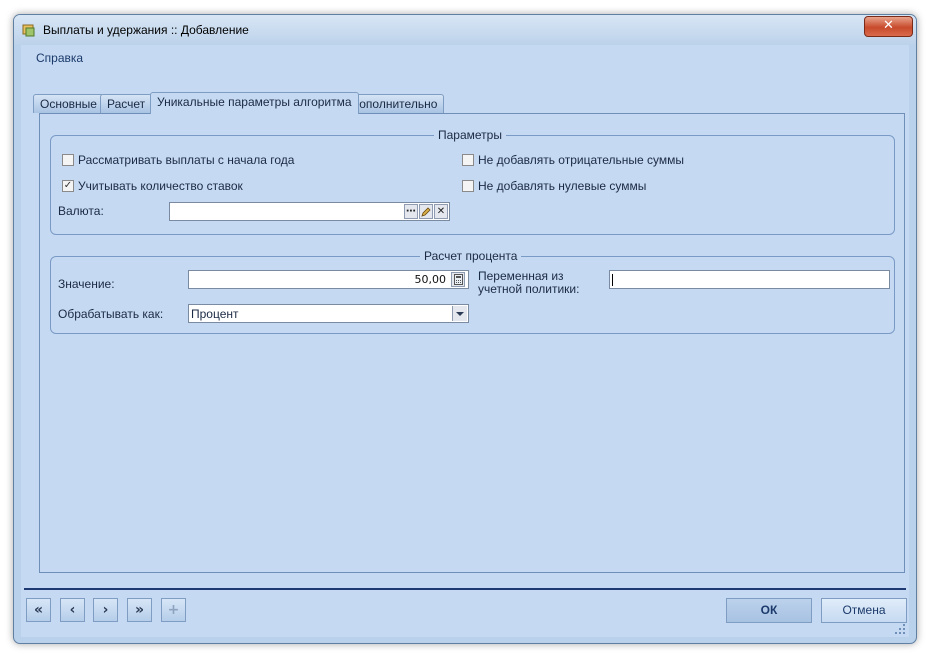  I want to click on calculator-button, so click(458, 279).